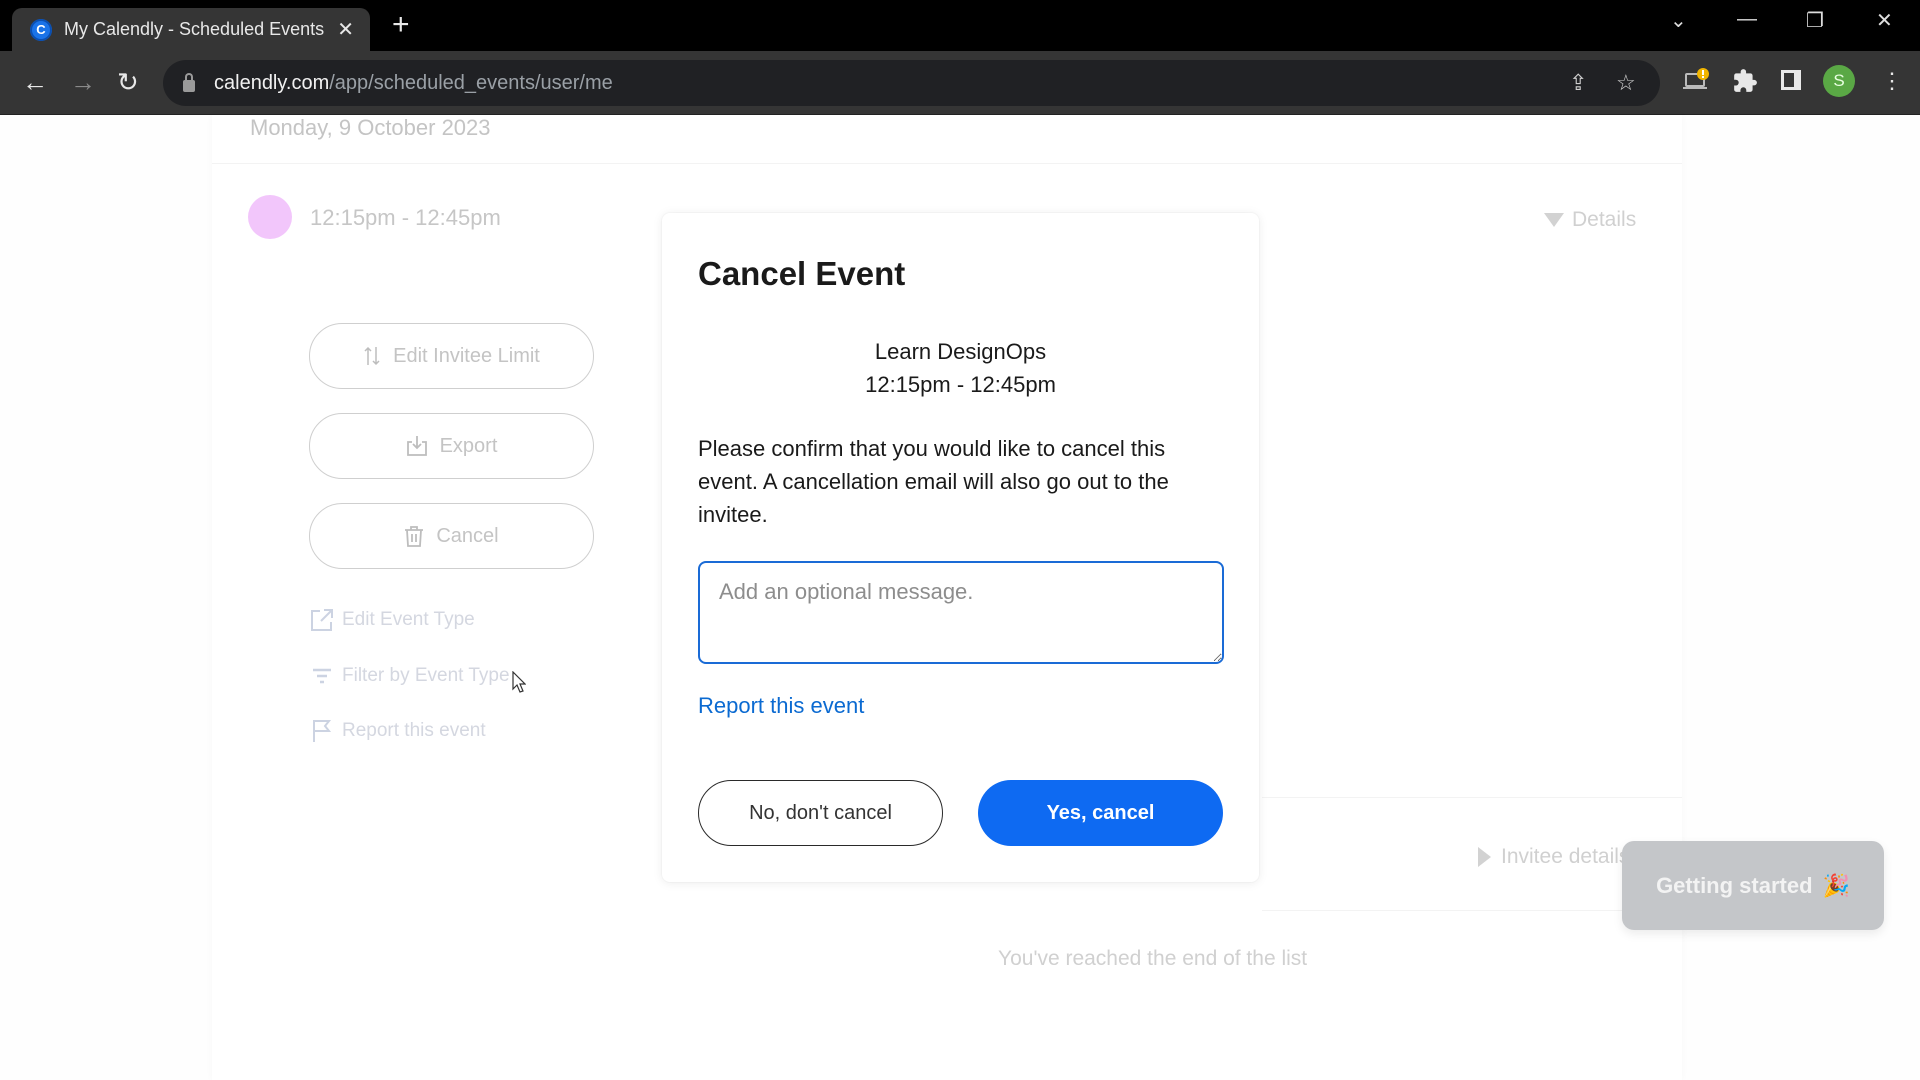 The width and height of the screenshot is (1920, 1080). What do you see at coordinates (194, 29) in the screenshot?
I see `tab-title: My Calendly - Scheduled Events` at bounding box center [194, 29].